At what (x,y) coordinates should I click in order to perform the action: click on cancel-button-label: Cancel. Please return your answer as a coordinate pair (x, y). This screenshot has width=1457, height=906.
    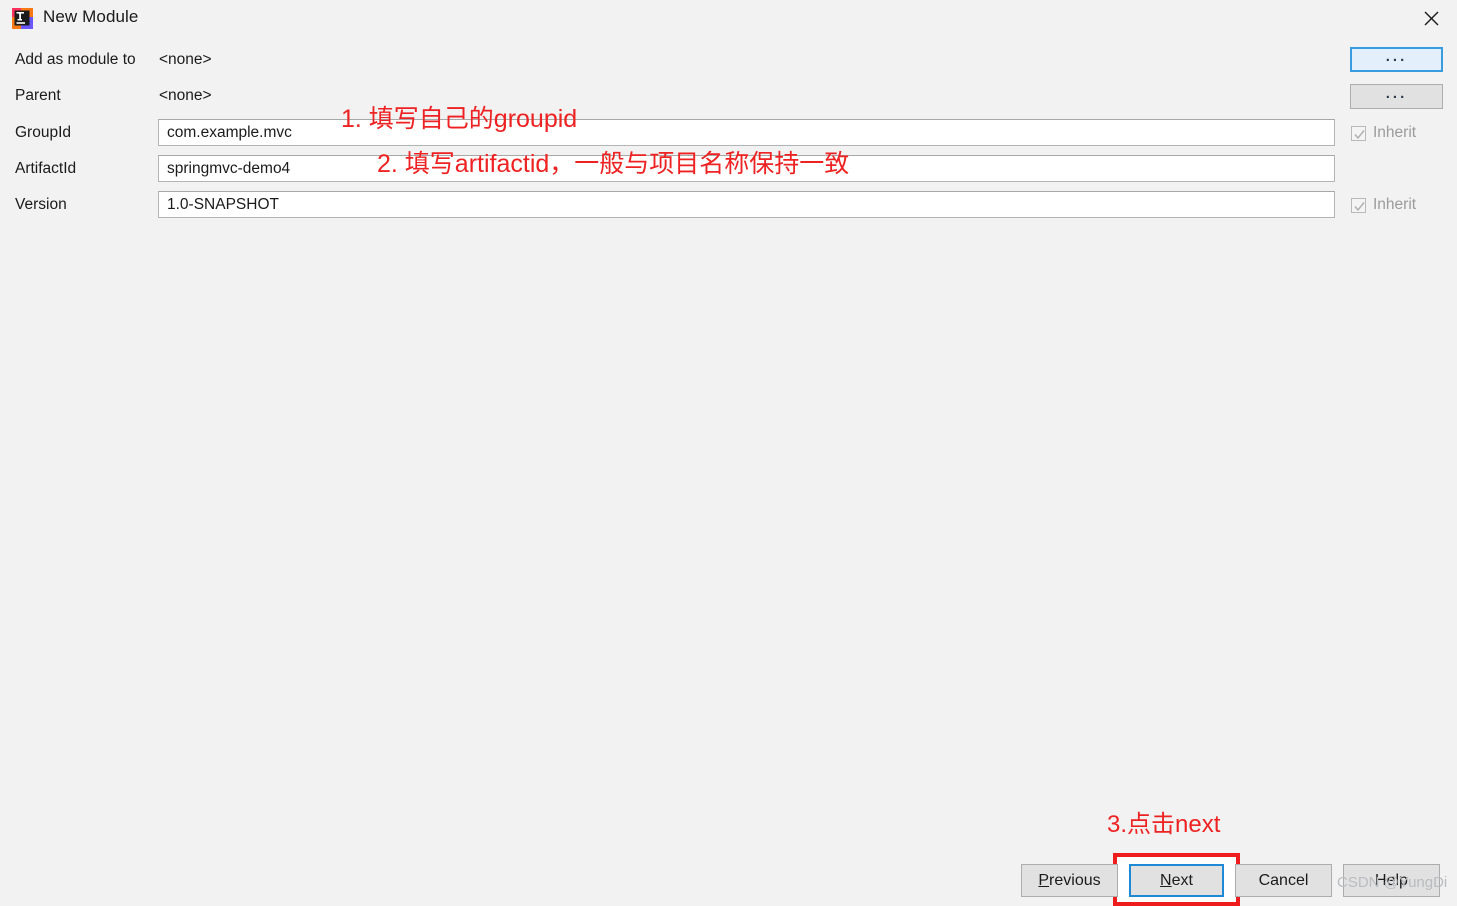
    Looking at the image, I should click on (1283, 880).